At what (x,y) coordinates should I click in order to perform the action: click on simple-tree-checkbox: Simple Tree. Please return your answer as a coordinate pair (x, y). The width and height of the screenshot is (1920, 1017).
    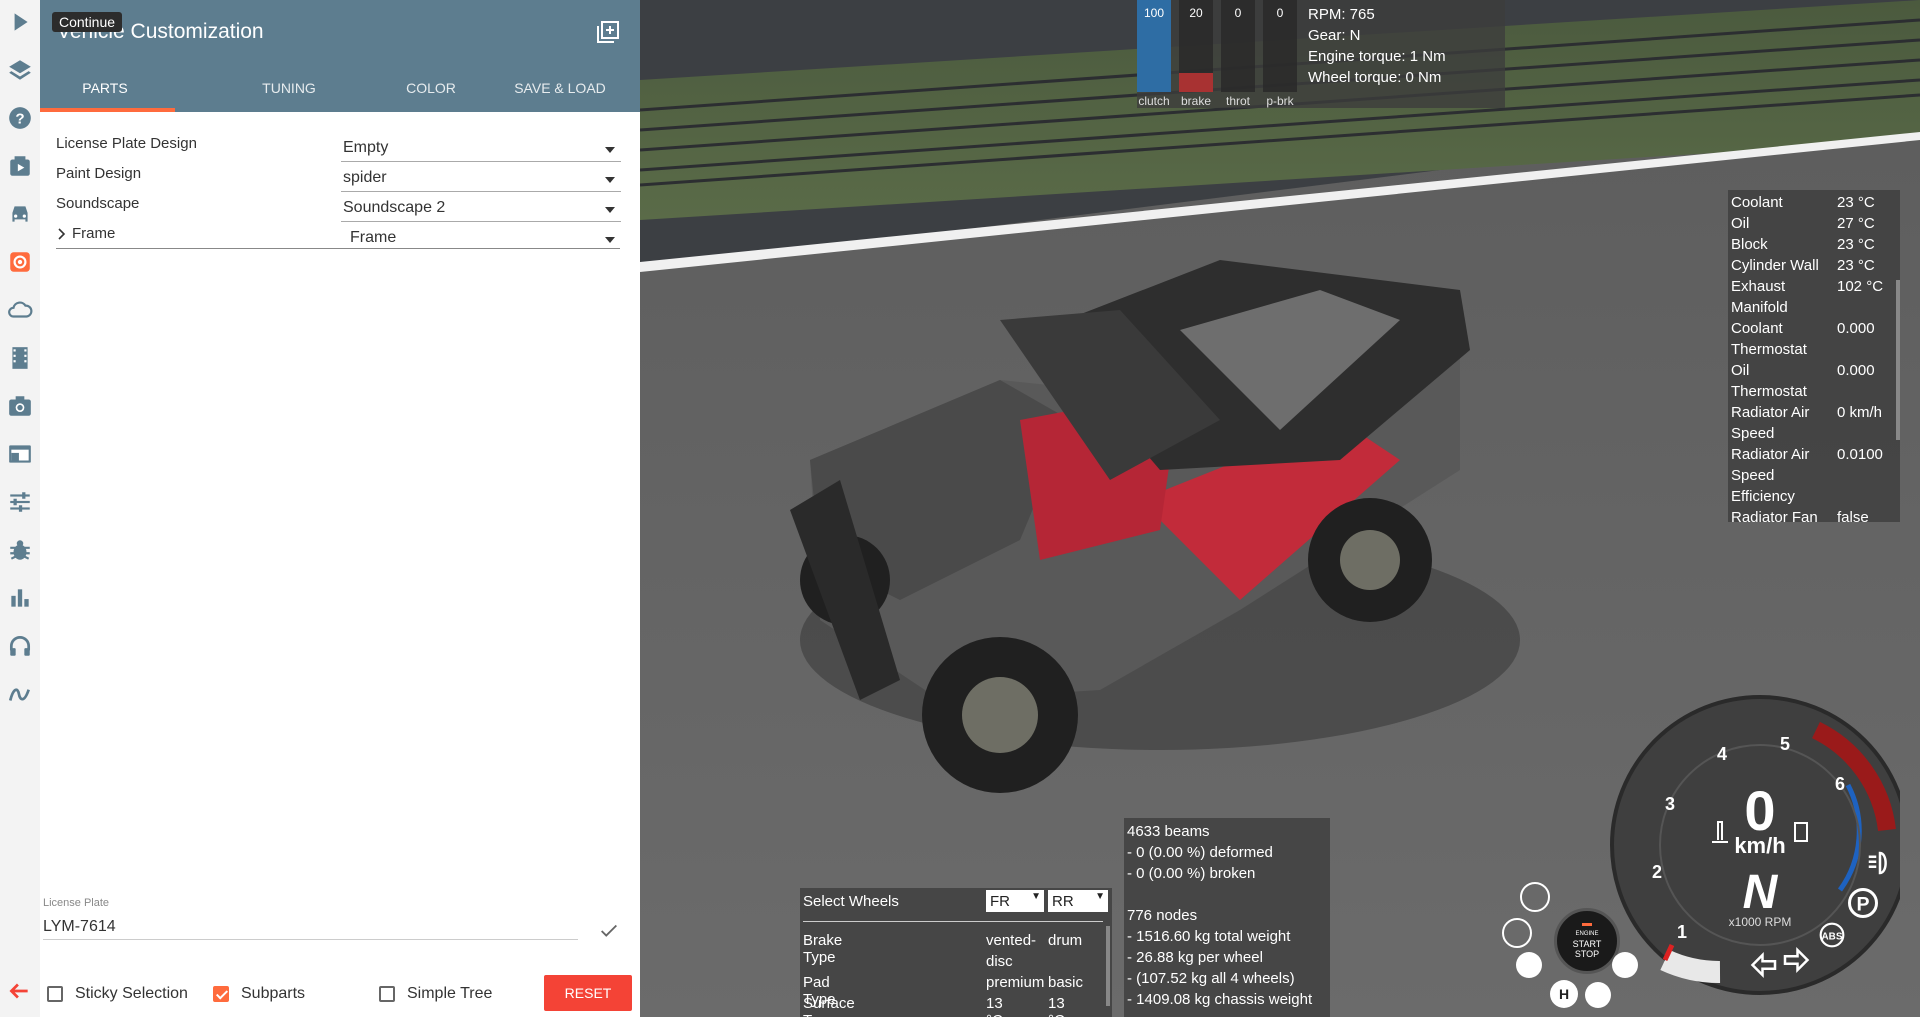
    Looking at the image, I should click on (435, 994).